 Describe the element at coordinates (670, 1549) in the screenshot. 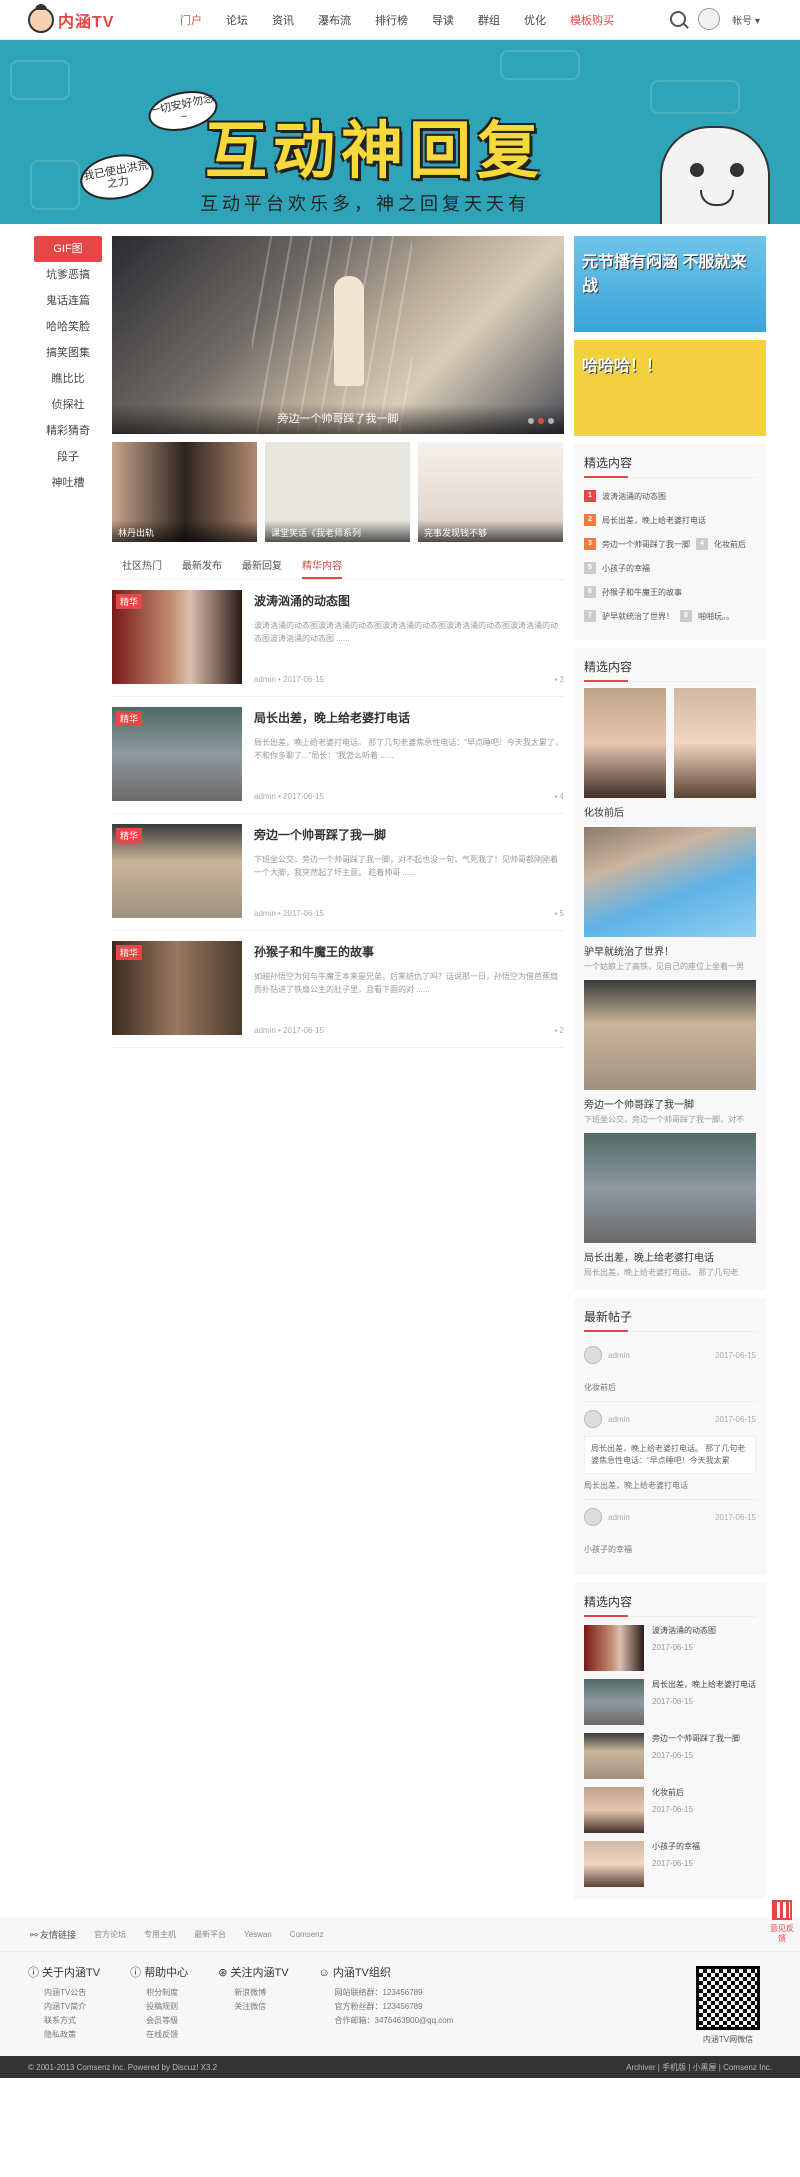

I see `latest-post-title: 小孩子的幸福` at that location.